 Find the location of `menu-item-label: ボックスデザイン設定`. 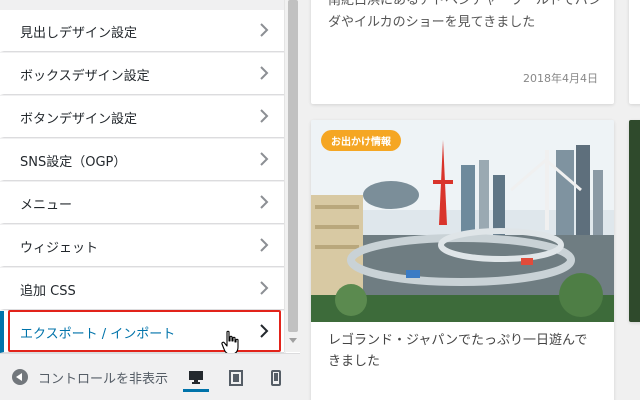

menu-item-label: ボックスデザイン設定 is located at coordinates (85, 76).